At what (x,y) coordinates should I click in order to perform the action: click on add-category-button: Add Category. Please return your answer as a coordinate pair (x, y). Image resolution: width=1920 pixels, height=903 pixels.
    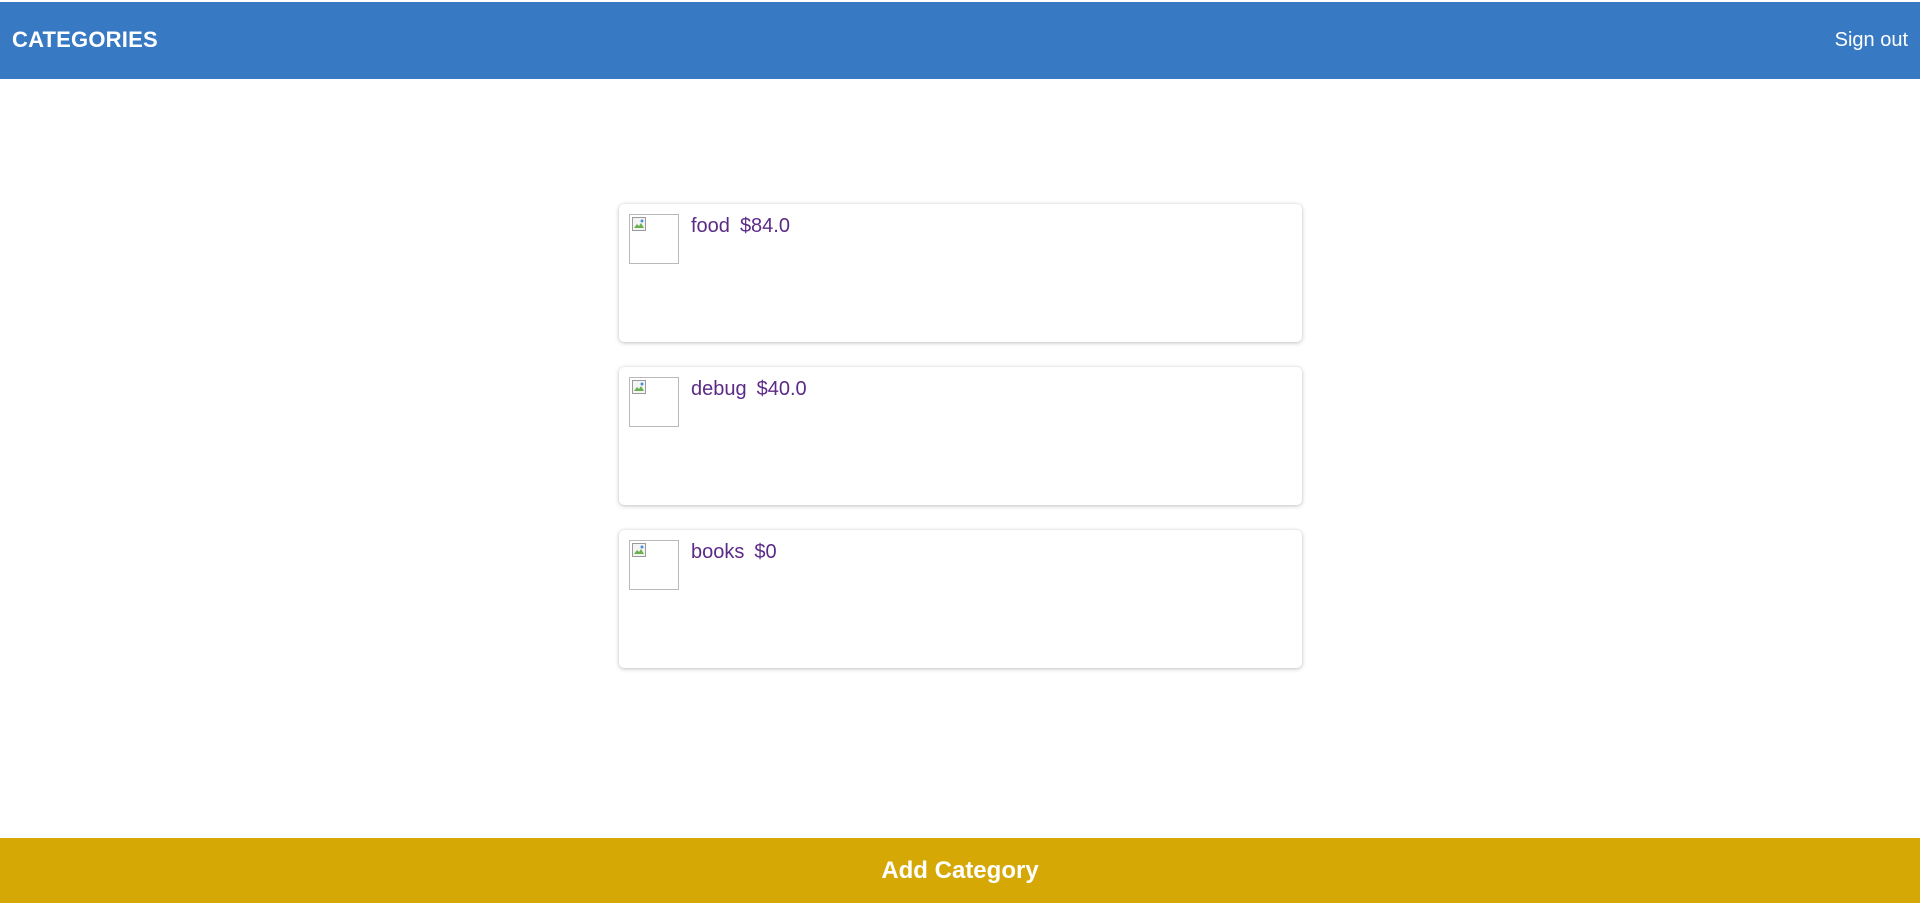
    Looking at the image, I should click on (960, 870).